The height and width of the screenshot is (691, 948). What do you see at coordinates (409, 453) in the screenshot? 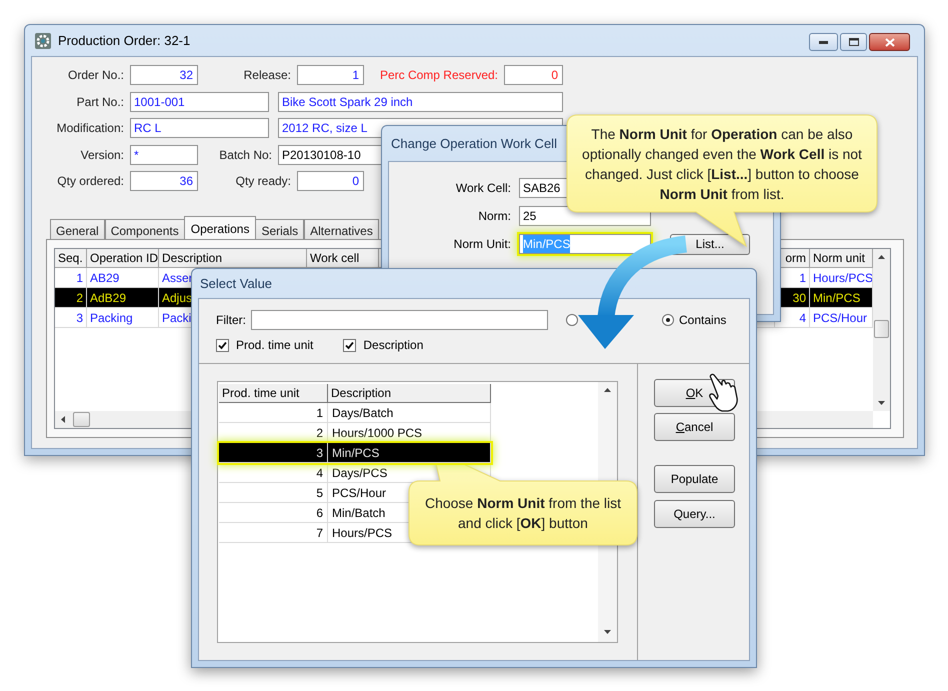
I see `table-cell: Min/PCS` at bounding box center [409, 453].